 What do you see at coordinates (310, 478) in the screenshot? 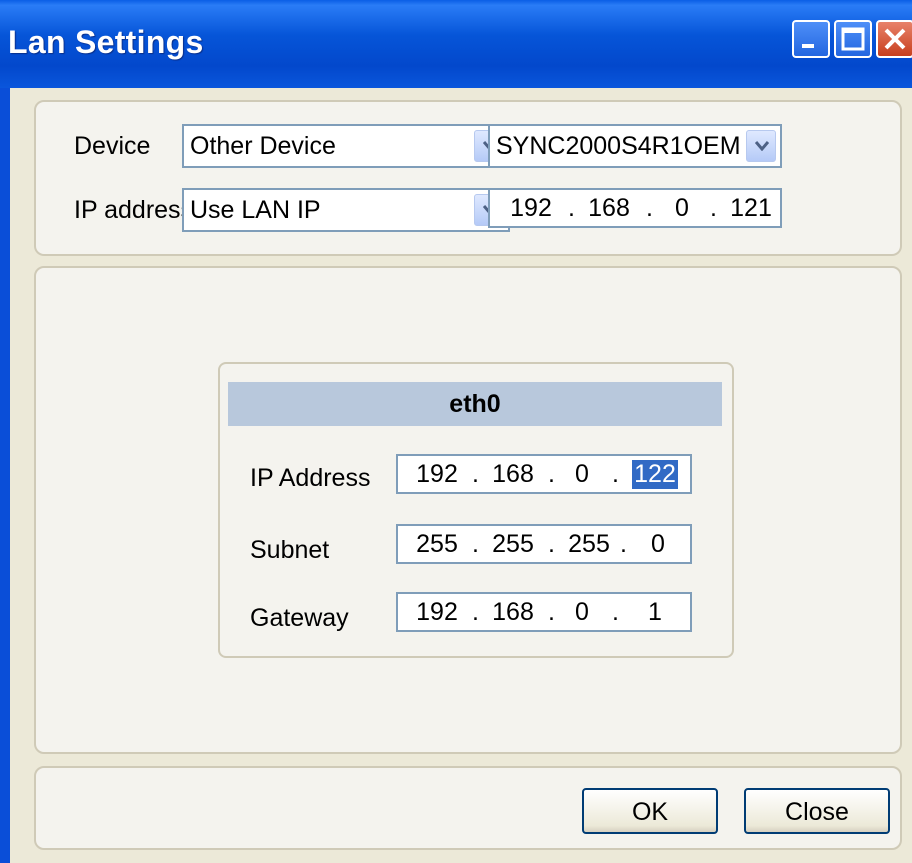
I see `eth-ip-address-label: IP Address` at bounding box center [310, 478].